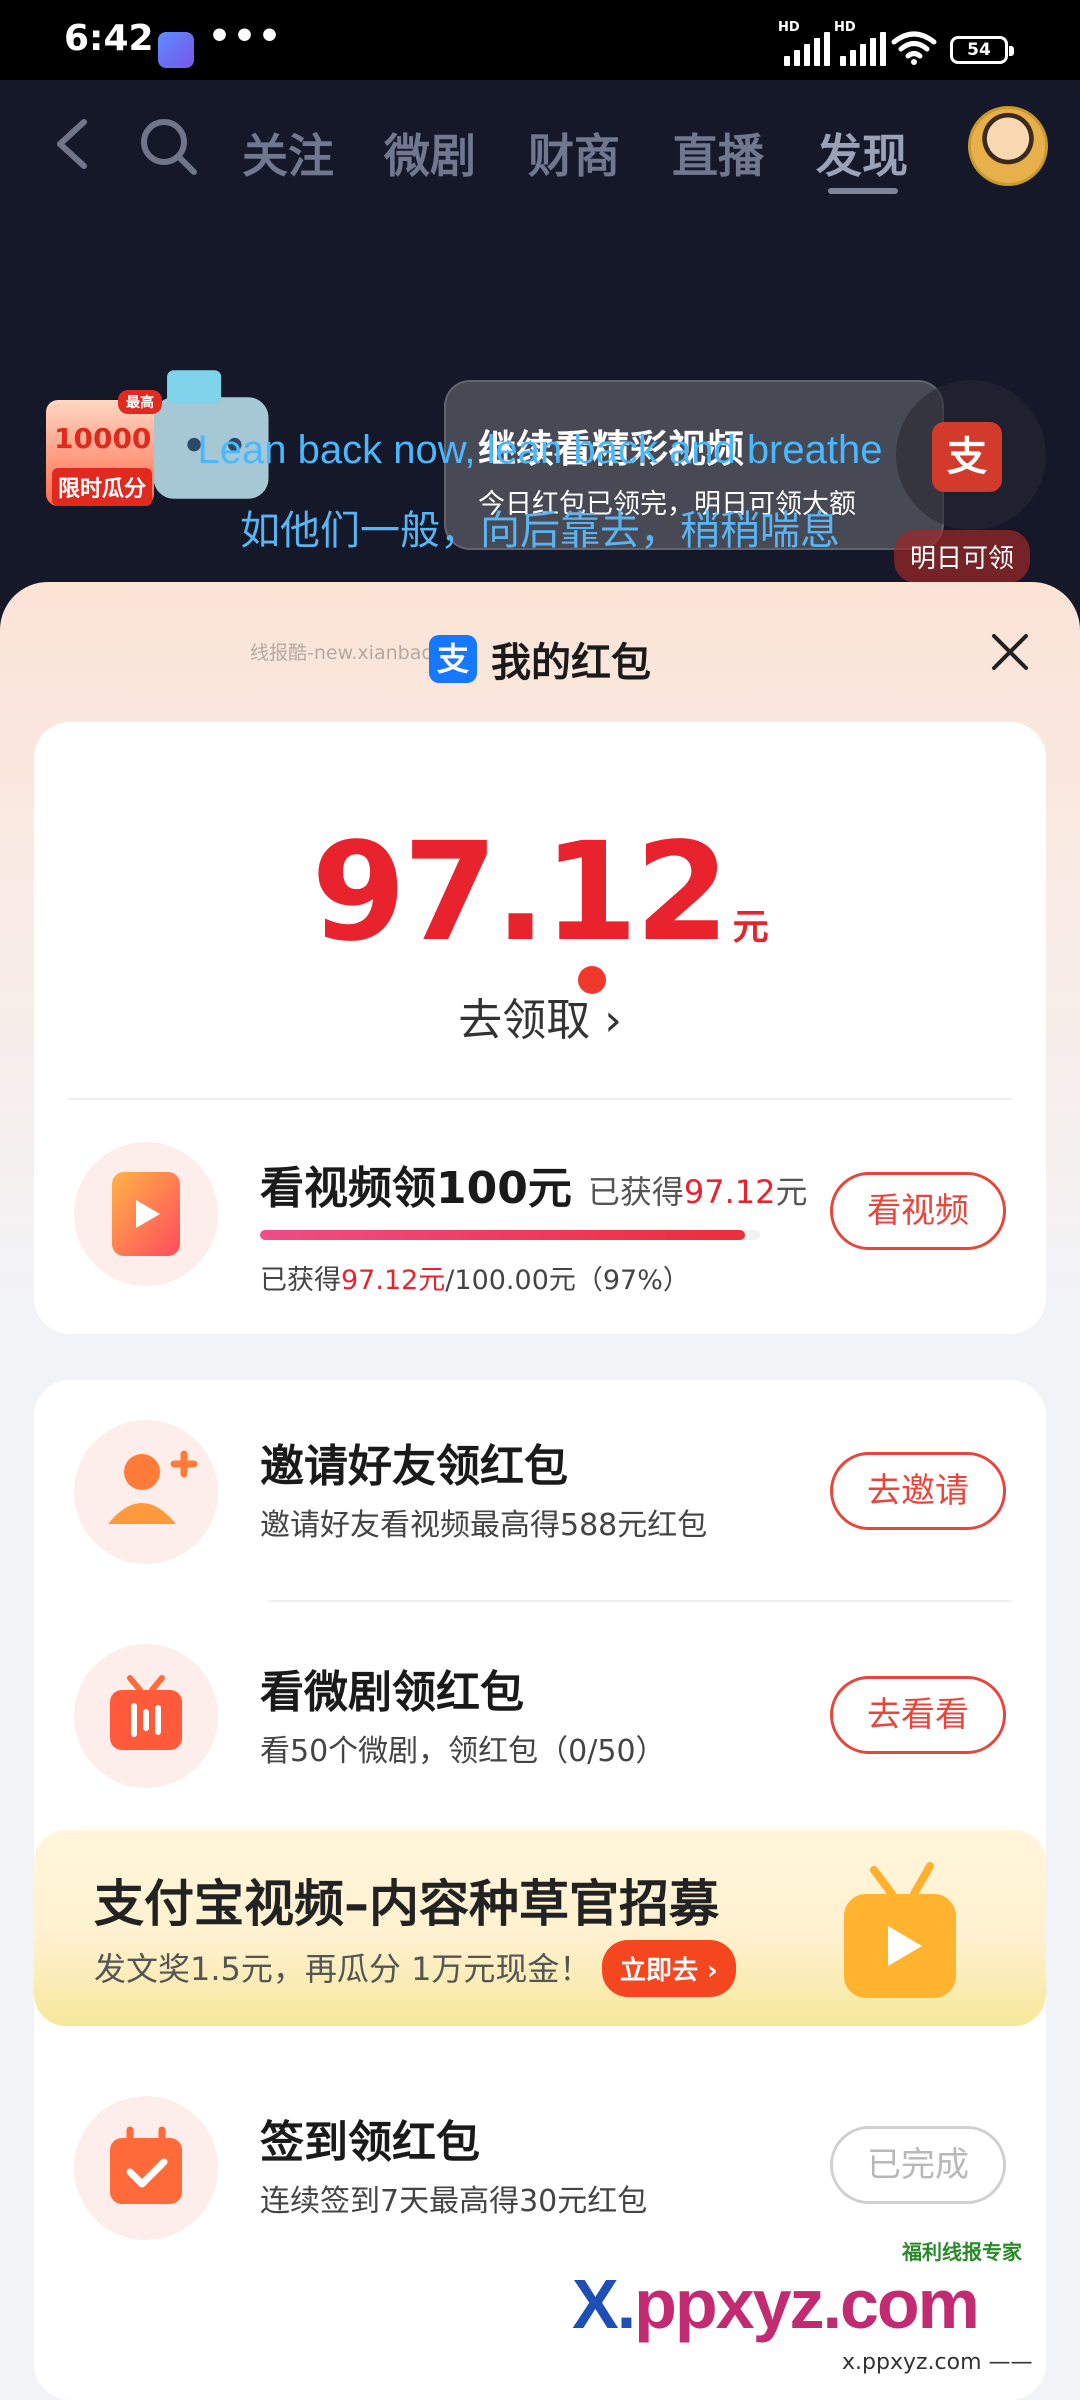  I want to click on tab-micro-drama: 微剧, so click(430, 153).